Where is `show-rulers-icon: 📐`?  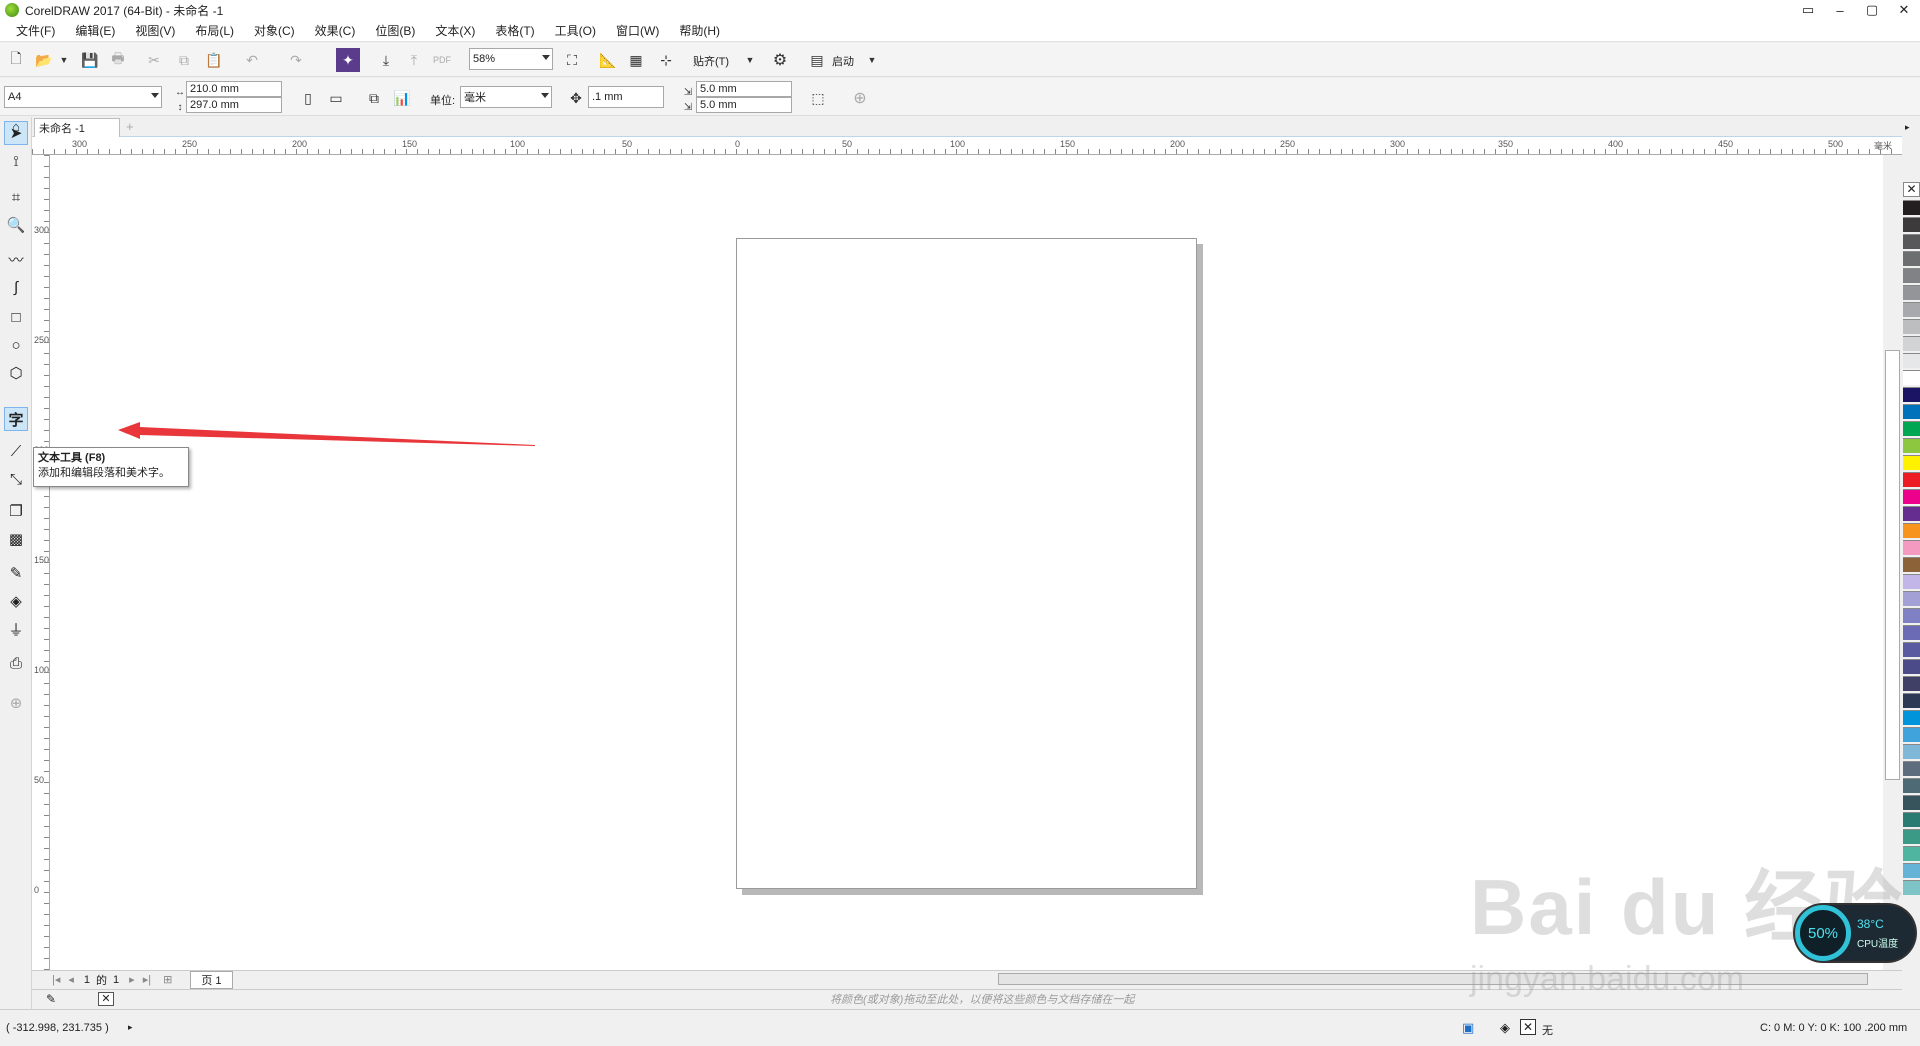
show-rulers-icon: 📐 is located at coordinates (608, 60).